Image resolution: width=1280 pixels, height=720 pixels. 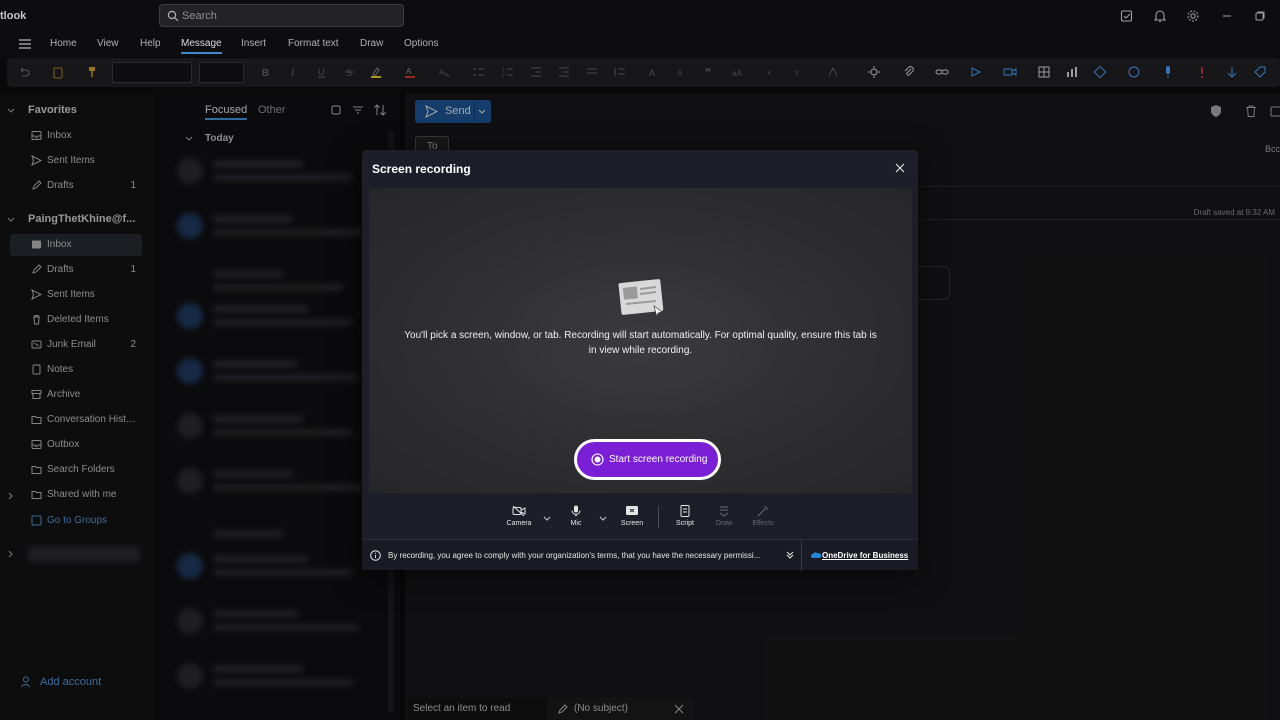 What do you see at coordinates (710, 72) in the screenshot?
I see `quote-icon: ❞` at bounding box center [710, 72].